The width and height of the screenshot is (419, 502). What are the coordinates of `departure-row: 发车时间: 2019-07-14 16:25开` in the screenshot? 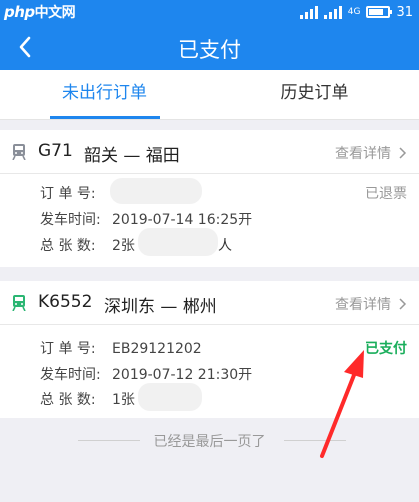 It's located at (146, 219).